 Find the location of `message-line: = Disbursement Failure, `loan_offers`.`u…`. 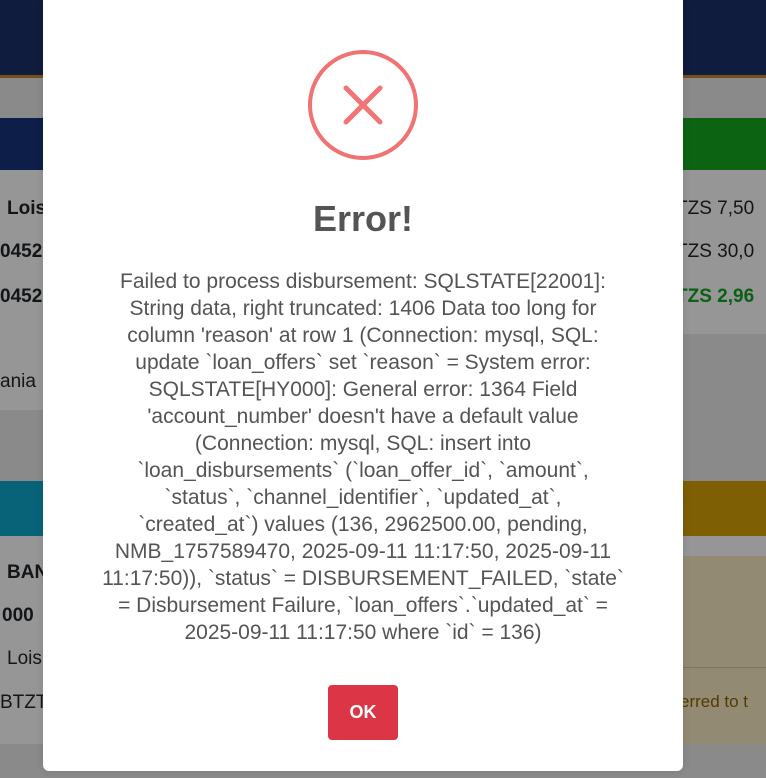

message-line: = Disbursement Failure, `loan_offers`.`u… is located at coordinates (363, 605).